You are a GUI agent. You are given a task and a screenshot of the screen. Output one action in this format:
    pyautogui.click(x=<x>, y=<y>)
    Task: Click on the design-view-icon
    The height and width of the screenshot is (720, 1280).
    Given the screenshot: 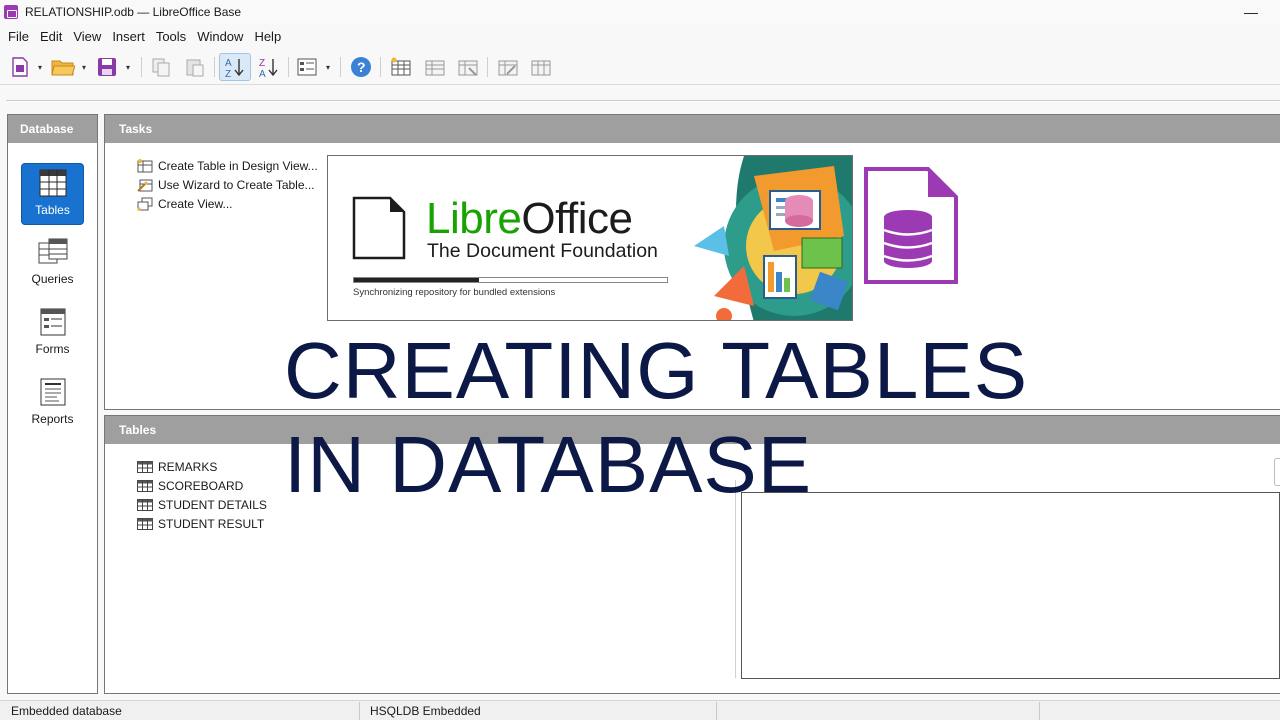 What is the action you would take?
    pyautogui.click(x=145, y=166)
    